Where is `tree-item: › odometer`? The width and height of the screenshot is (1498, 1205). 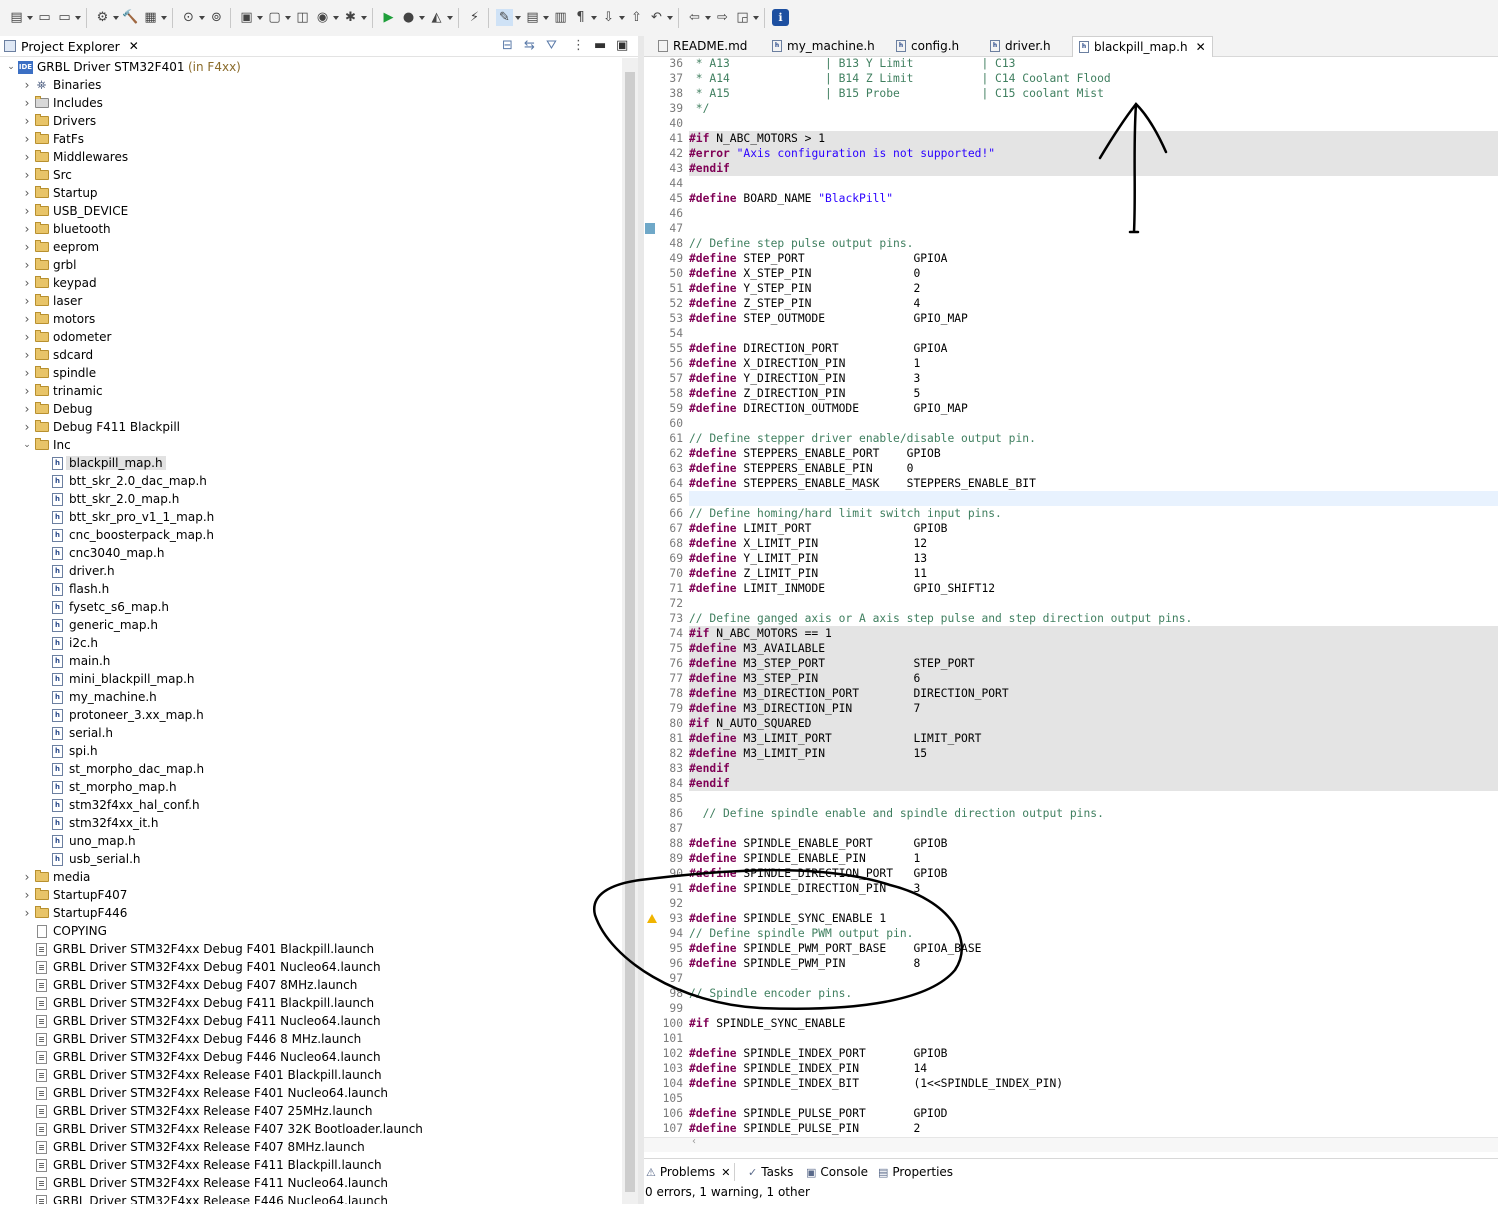
tree-item: › odometer is located at coordinates (311, 337).